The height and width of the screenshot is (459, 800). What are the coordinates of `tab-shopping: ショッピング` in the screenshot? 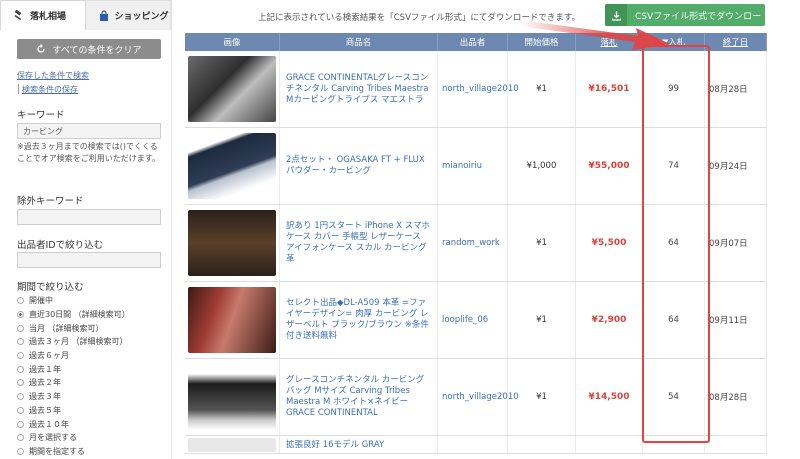 It's located at (128, 15).